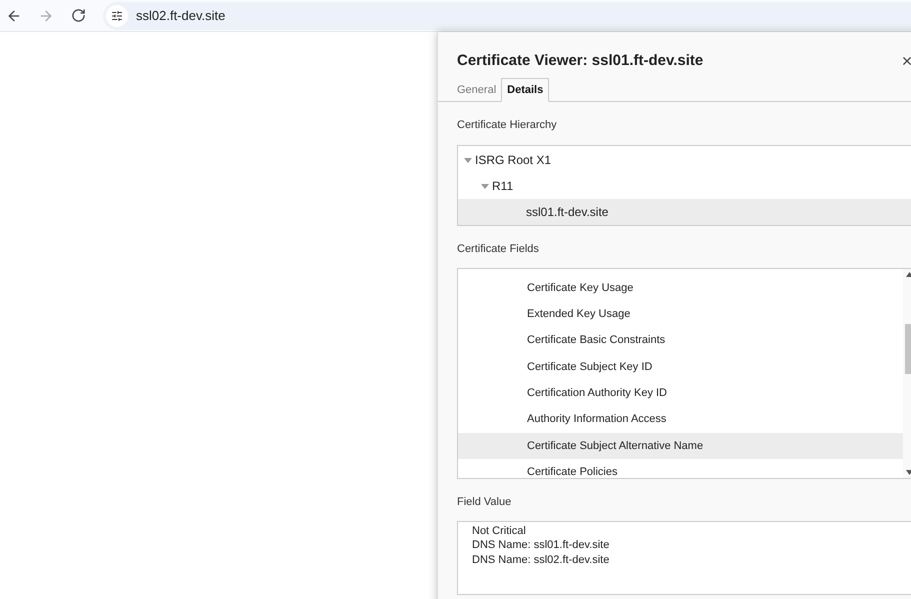  Describe the element at coordinates (499, 531) in the screenshot. I see `field-value-line: Not Critical` at that location.